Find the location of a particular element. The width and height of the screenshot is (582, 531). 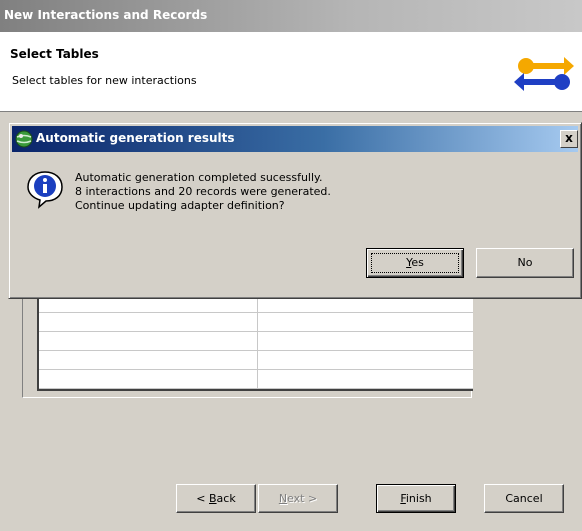

cancel-button: Cancel is located at coordinates (524, 498).